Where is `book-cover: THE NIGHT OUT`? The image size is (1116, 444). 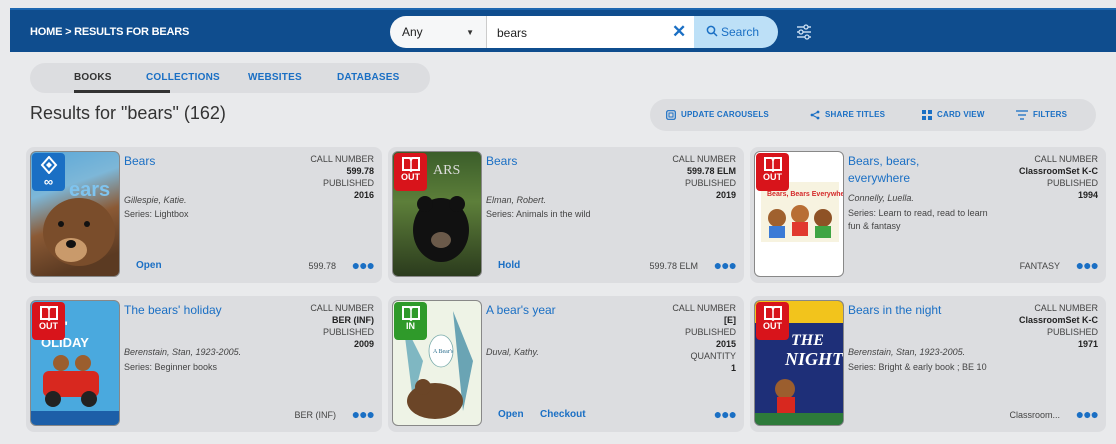
book-cover: THE NIGHT OUT is located at coordinates (799, 363).